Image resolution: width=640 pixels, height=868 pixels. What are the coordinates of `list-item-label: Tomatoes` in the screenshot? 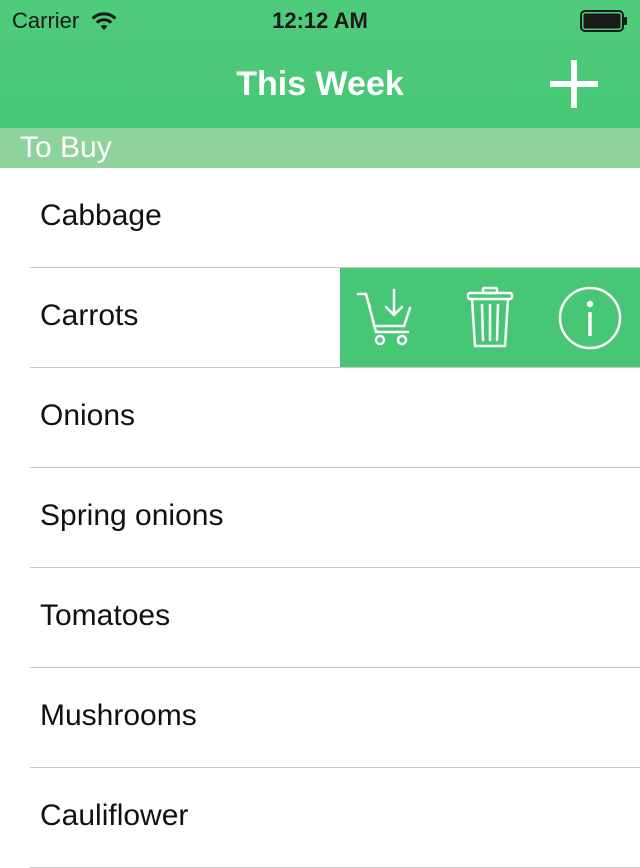 It's located at (105, 615).